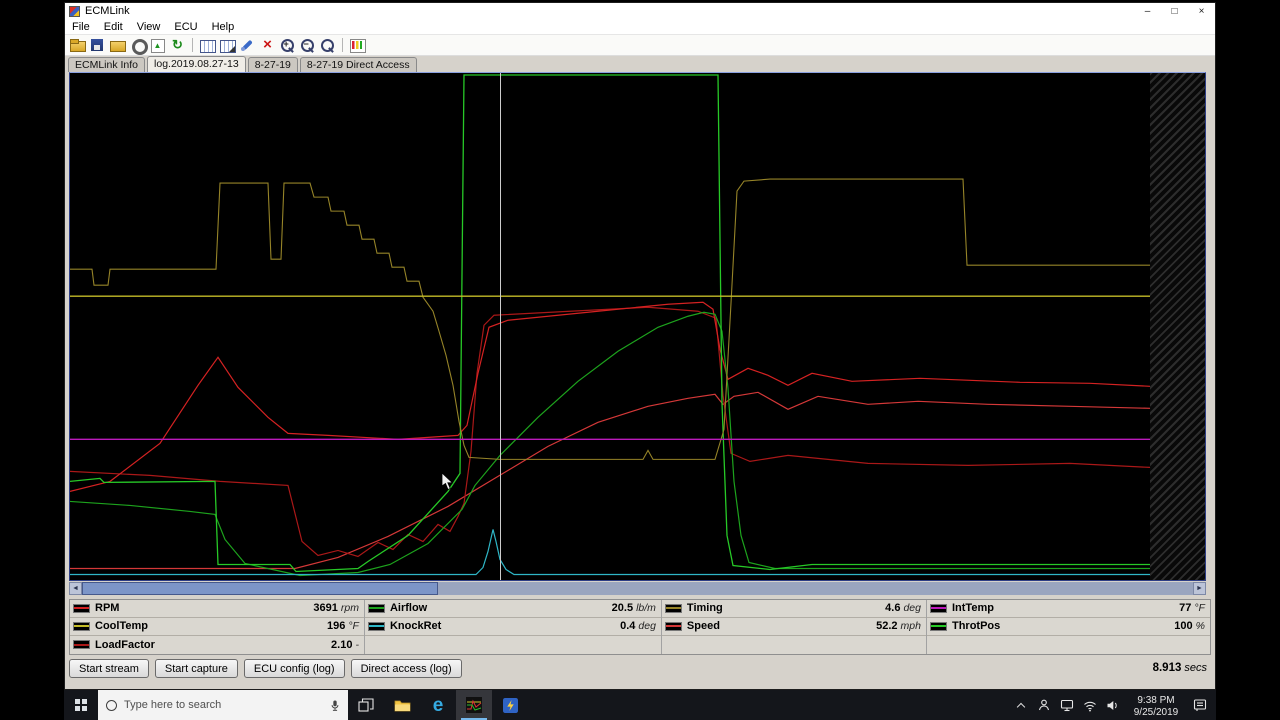 The width and height of the screenshot is (1280, 720). What do you see at coordinates (1201, 11) in the screenshot?
I see `close-button: ×` at bounding box center [1201, 11].